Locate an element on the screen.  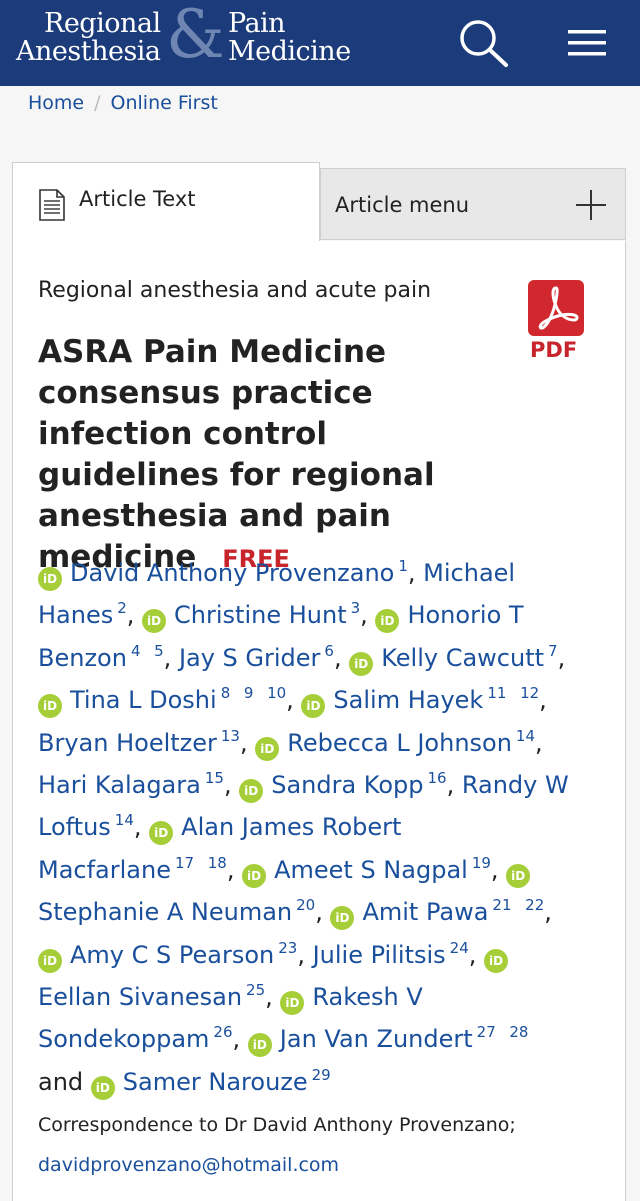
author-name-link: Sandra Kopp is located at coordinates (347, 785).